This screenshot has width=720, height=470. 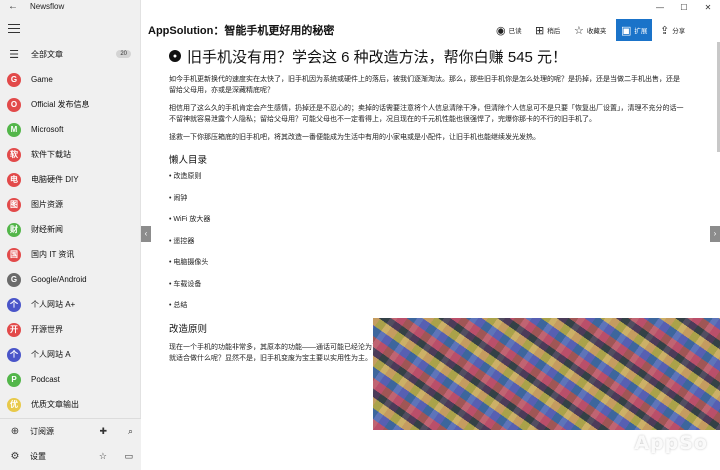 I want to click on sidebar-item-personal-a: 个 个人网站 A, so click(x=70, y=354).